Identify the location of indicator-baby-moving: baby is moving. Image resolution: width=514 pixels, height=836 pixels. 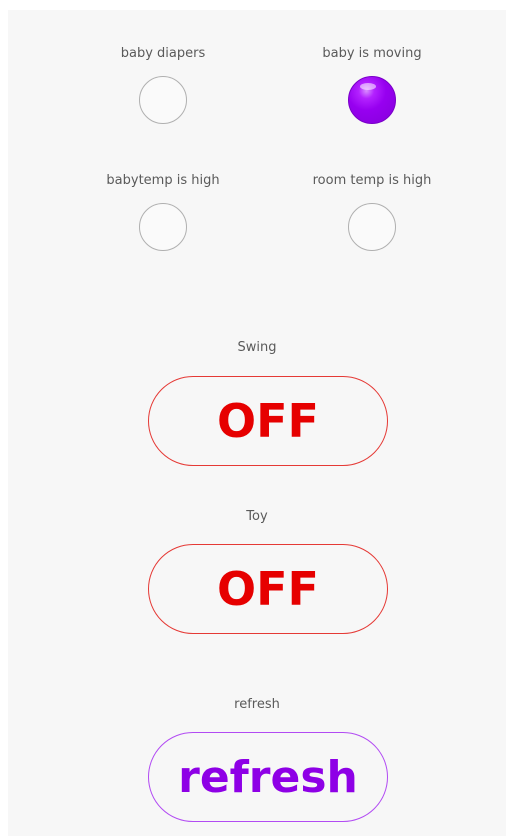
(372, 85).